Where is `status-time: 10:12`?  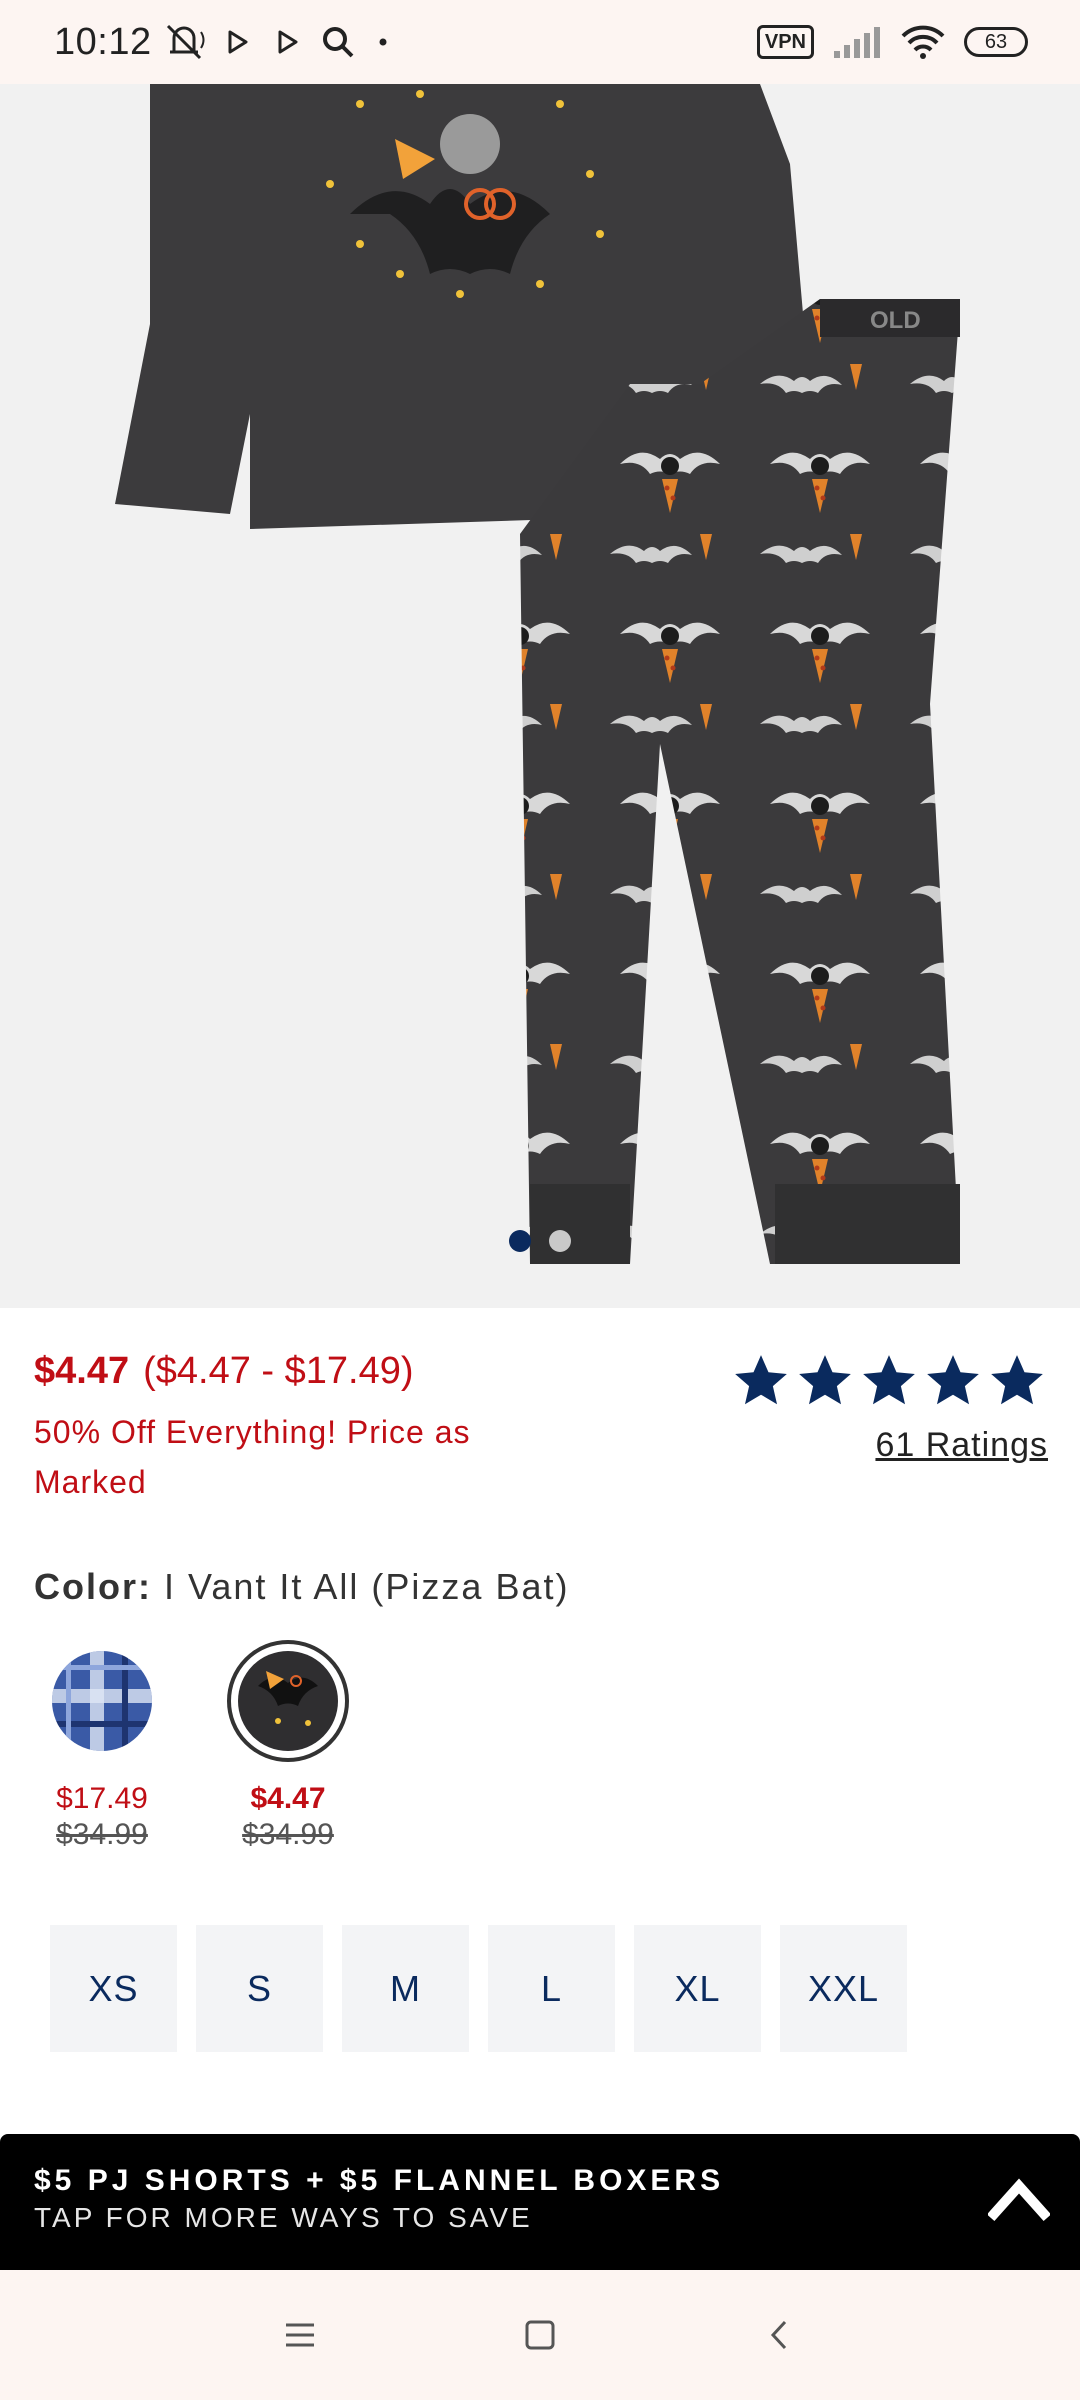 status-time: 10:12 is located at coordinates (103, 41).